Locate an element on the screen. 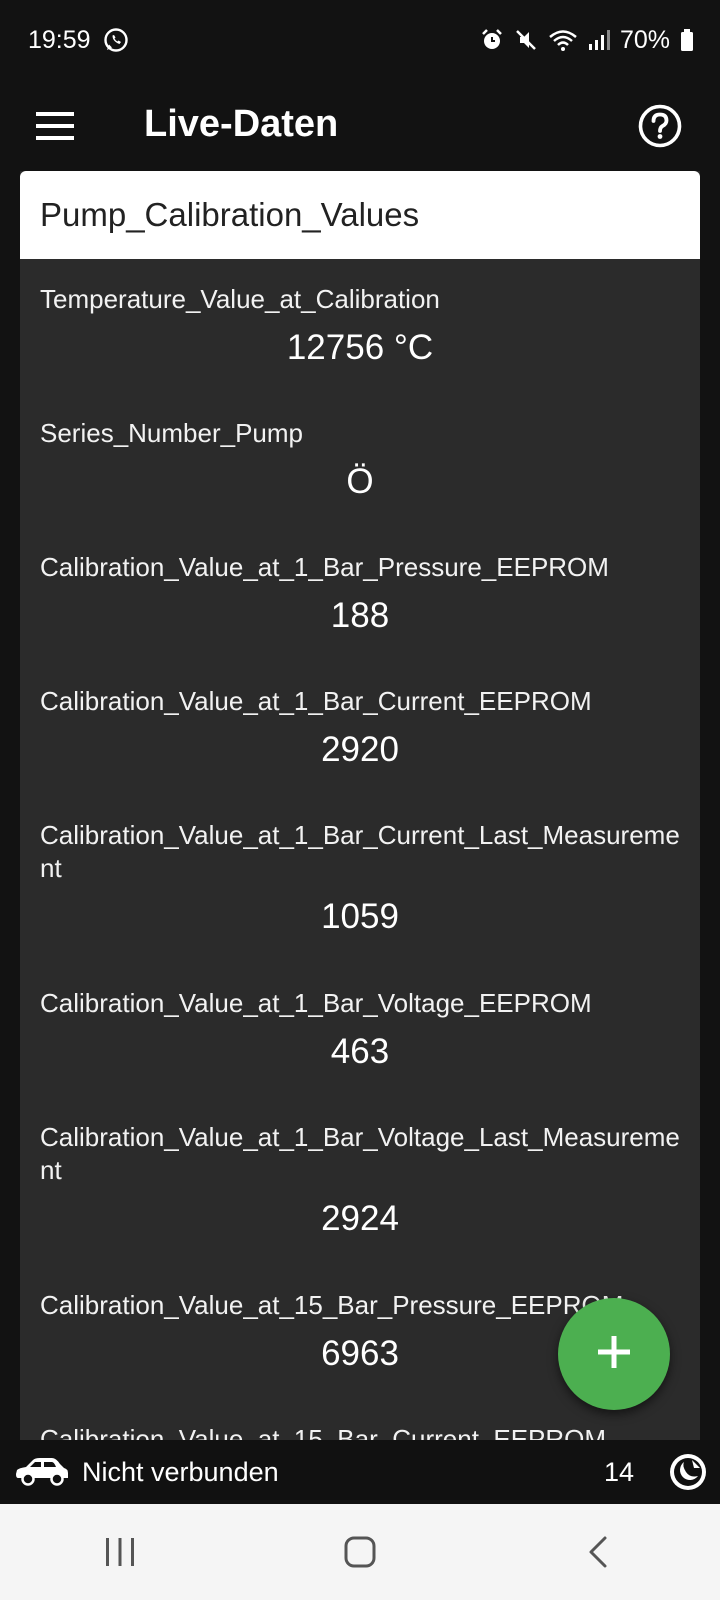 This screenshot has width=720, height=1600. plus-icon is located at coordinates (614, 1354).